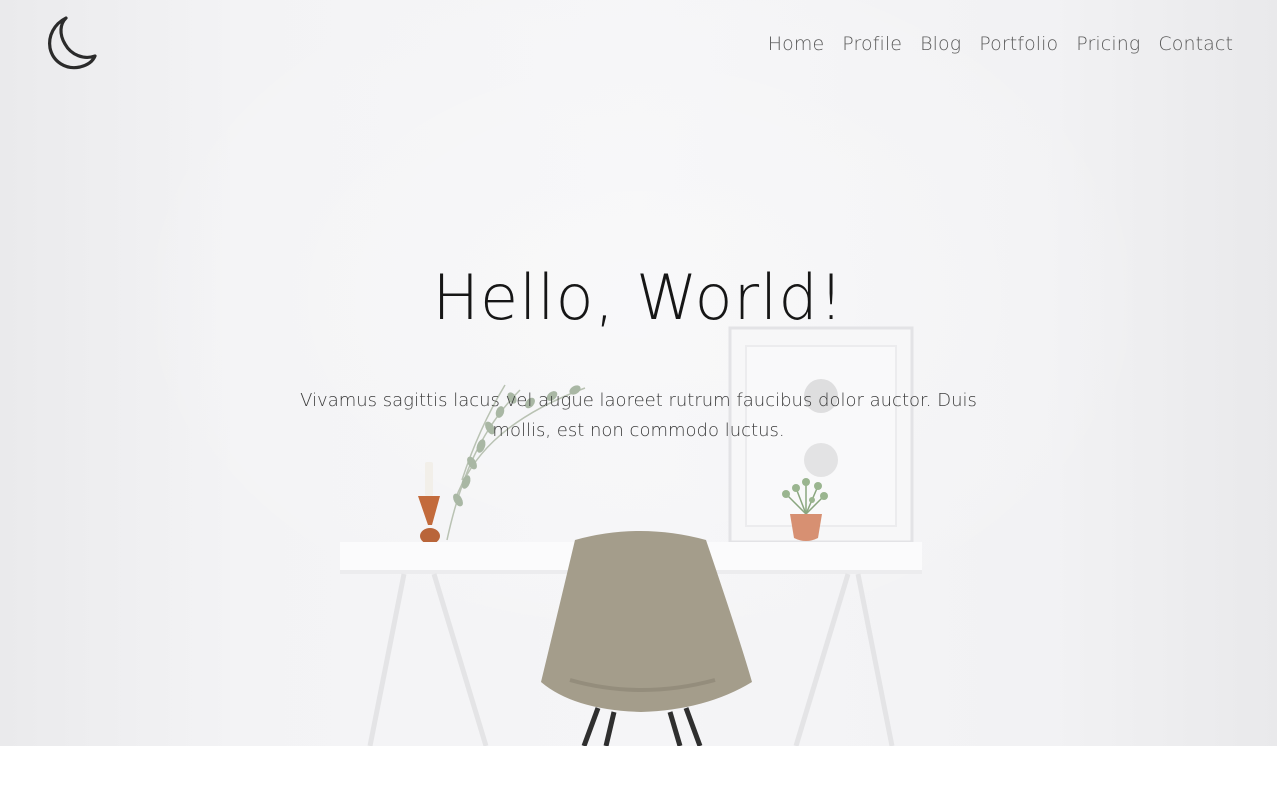 The image size is (1277, 786). Describe the element at coordinates (1108, 44) in the screenshot. I see `nav-pricing: Pricing` at that location.